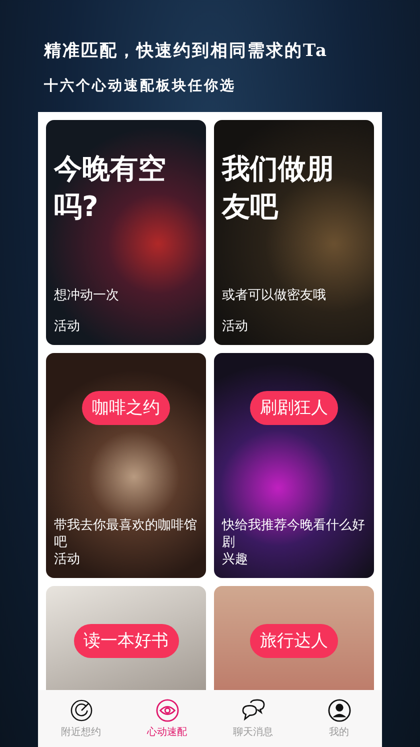 The width and height of the screenshot is (420, 747). I want to click on tab: 心动速配, so click(167, 718).